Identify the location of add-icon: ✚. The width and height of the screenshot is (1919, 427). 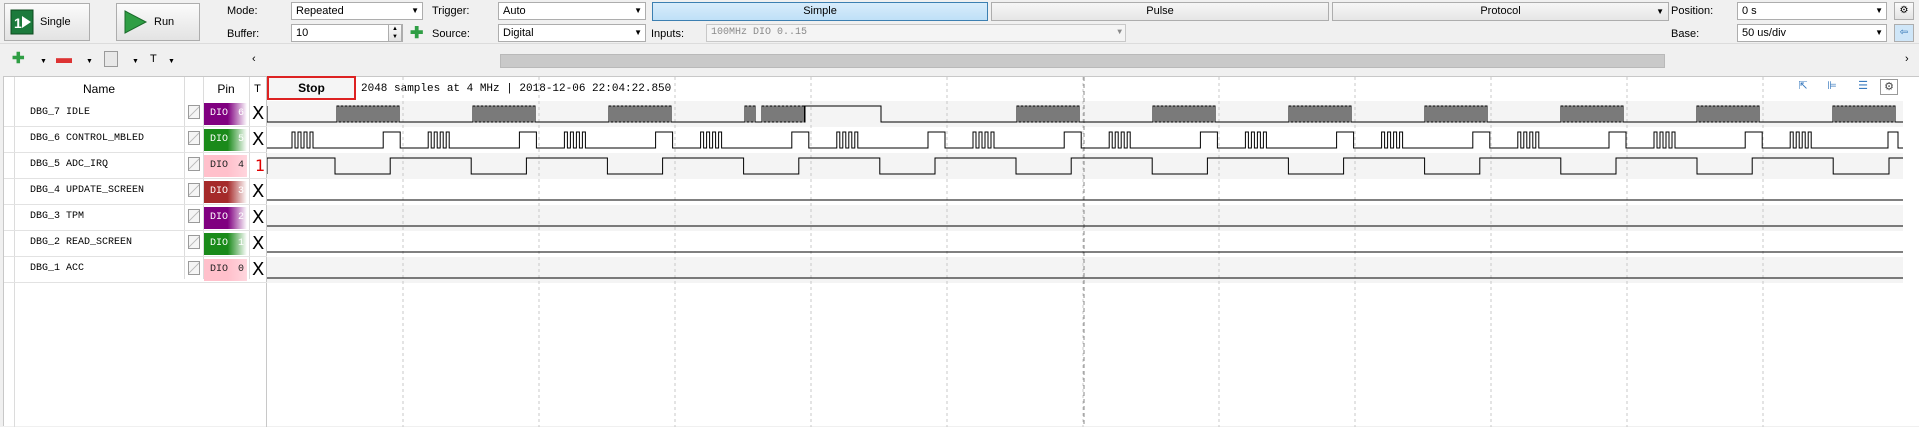
(416, 33).